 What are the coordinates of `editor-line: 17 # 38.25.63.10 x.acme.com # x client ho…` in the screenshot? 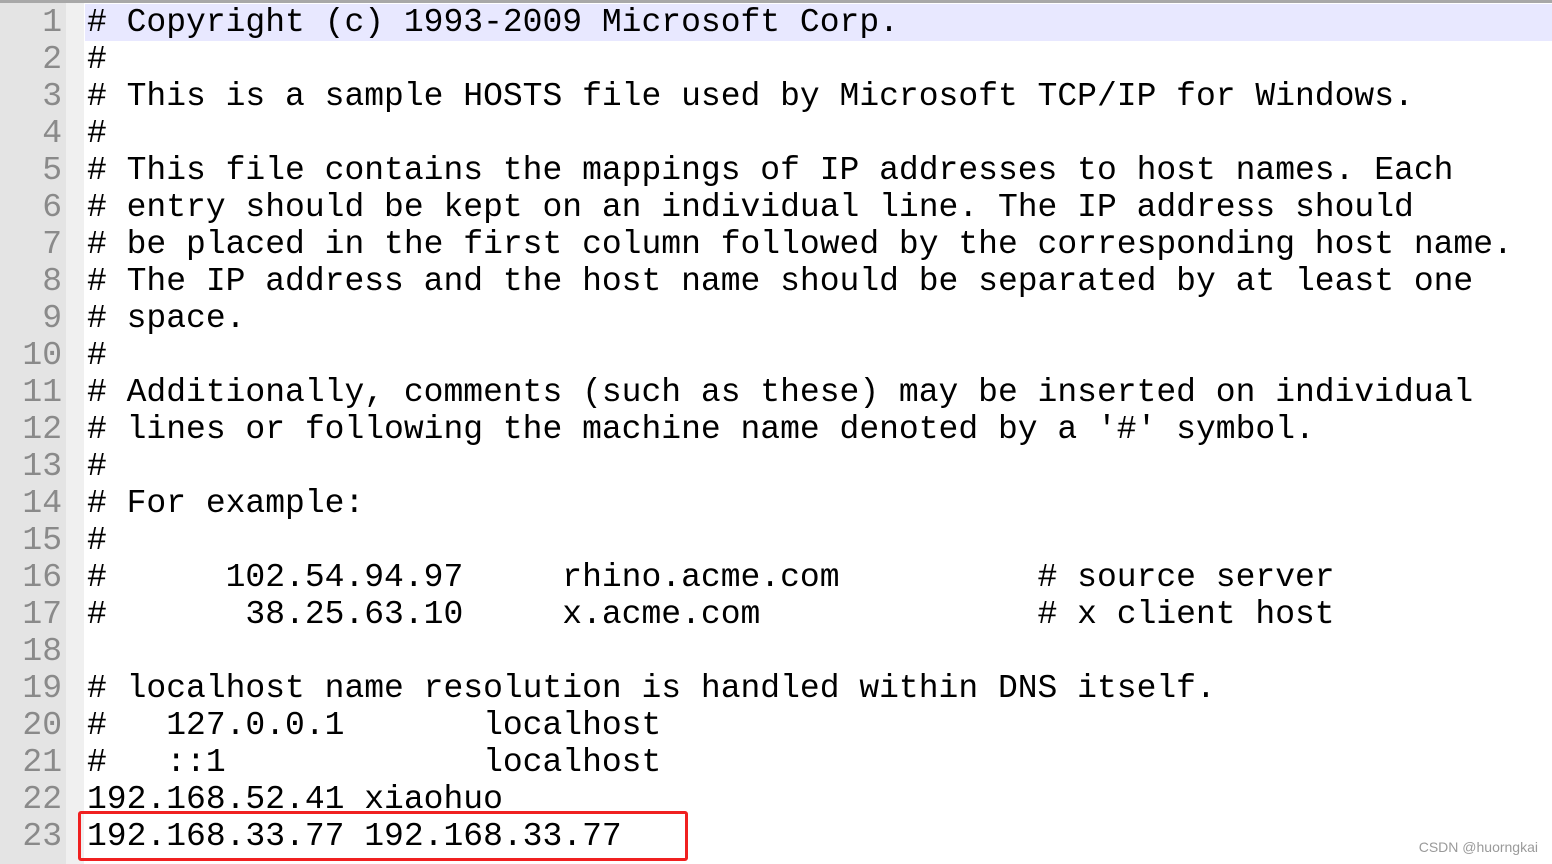 It's located at (776, 614).